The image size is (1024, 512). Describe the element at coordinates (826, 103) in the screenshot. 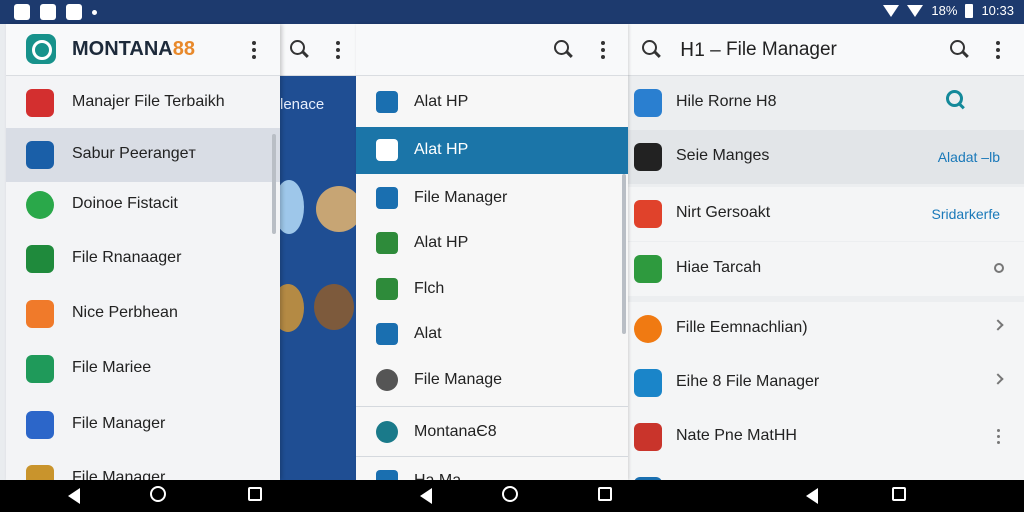

I see `file-row: Hile Rorne H8` at that location.